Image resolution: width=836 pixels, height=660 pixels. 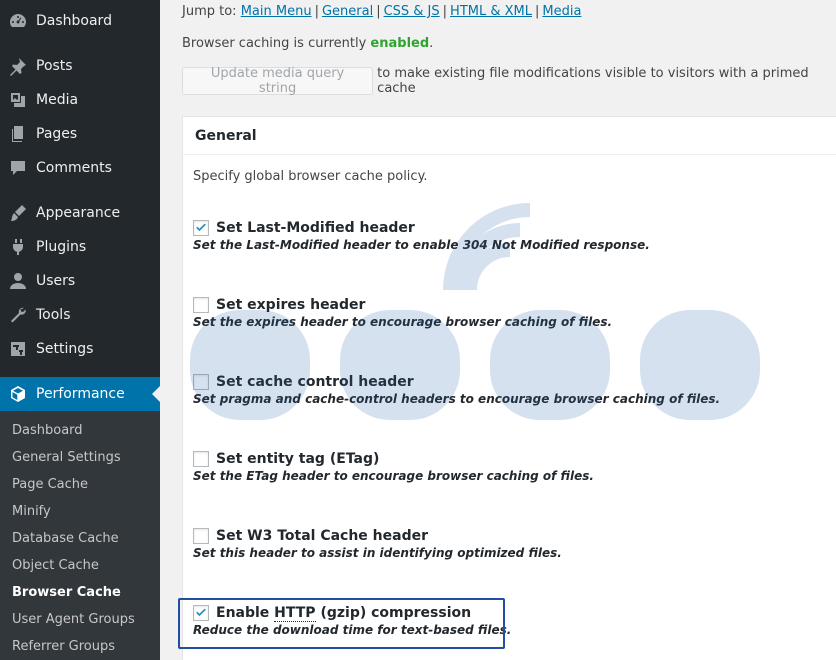 I want to click on gzip-compression-checkbox, so click(x=201, y=613).